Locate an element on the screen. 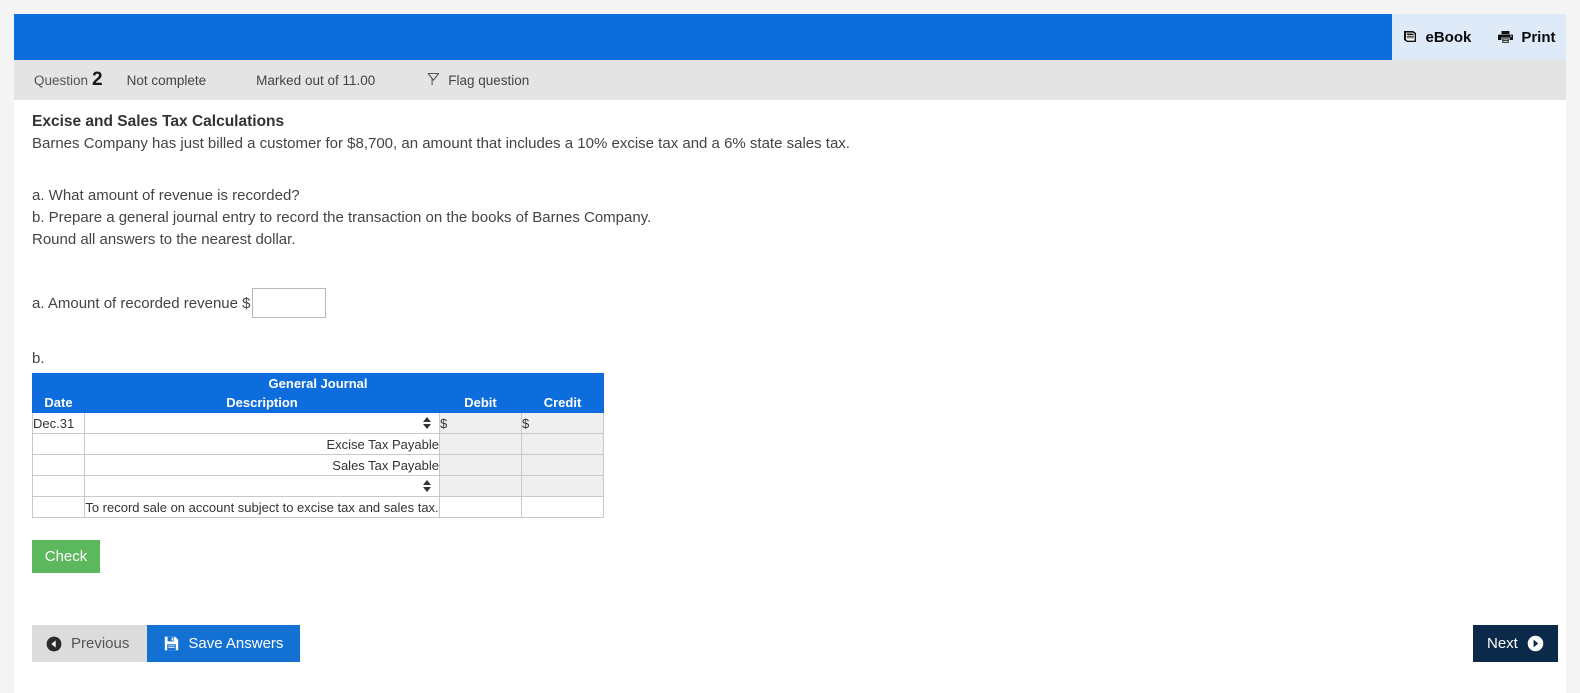 Image resolution: width=1580 pixels, height=693 pixels. journal-column-header-row: Date Description Debit Credit is located at coordinates (318, 402).